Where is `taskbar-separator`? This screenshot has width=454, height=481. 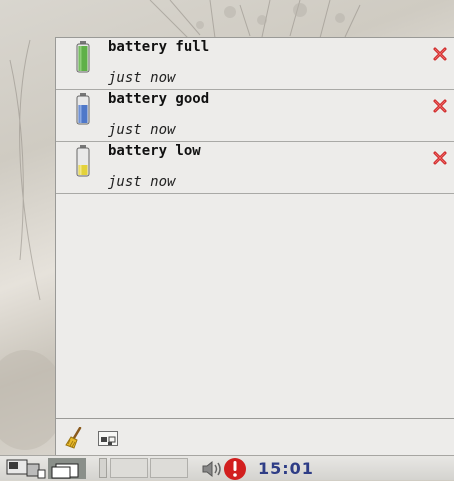 taskbar-separator is located at coordinates (103, 468).